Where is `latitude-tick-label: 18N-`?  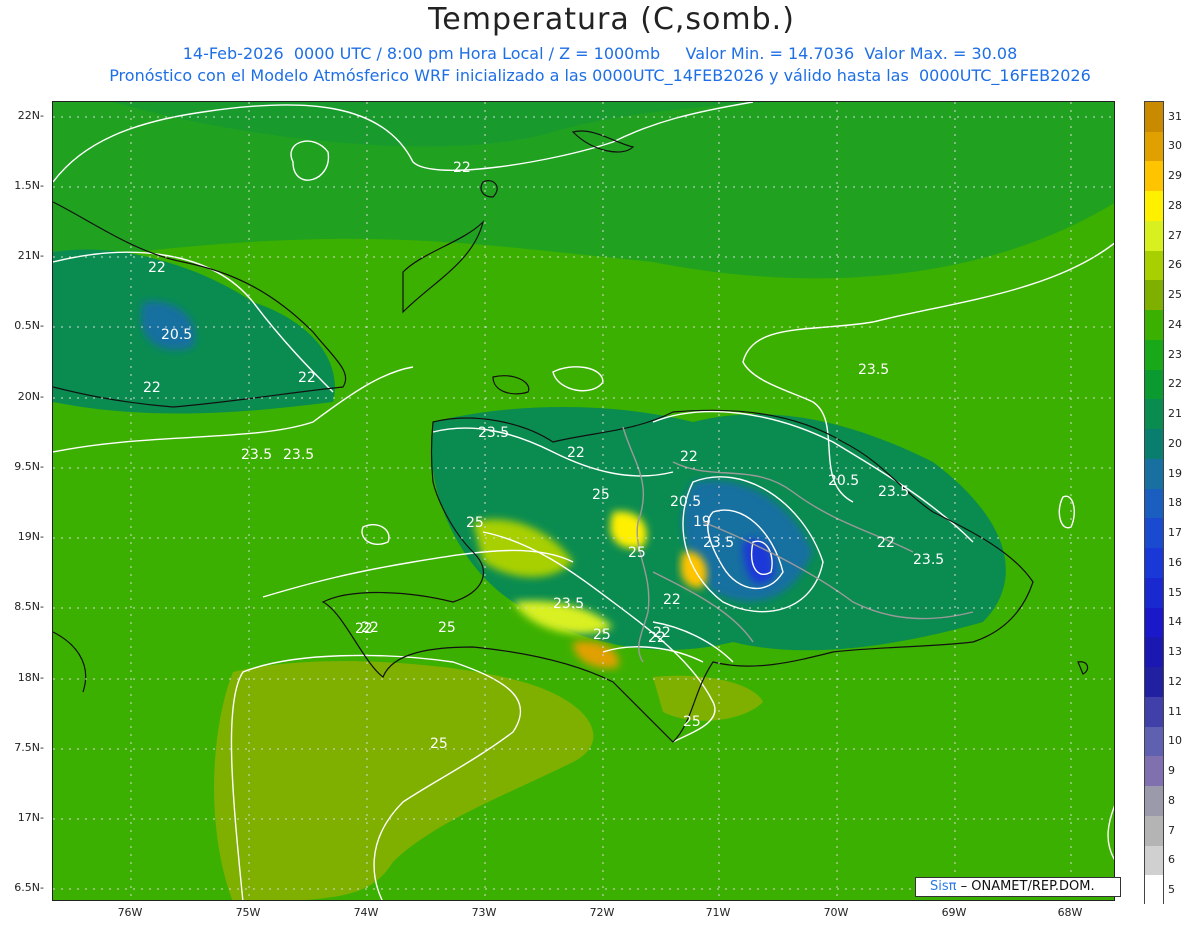
latitude-tick-label: 18N- is located at coordinates (30, 677).